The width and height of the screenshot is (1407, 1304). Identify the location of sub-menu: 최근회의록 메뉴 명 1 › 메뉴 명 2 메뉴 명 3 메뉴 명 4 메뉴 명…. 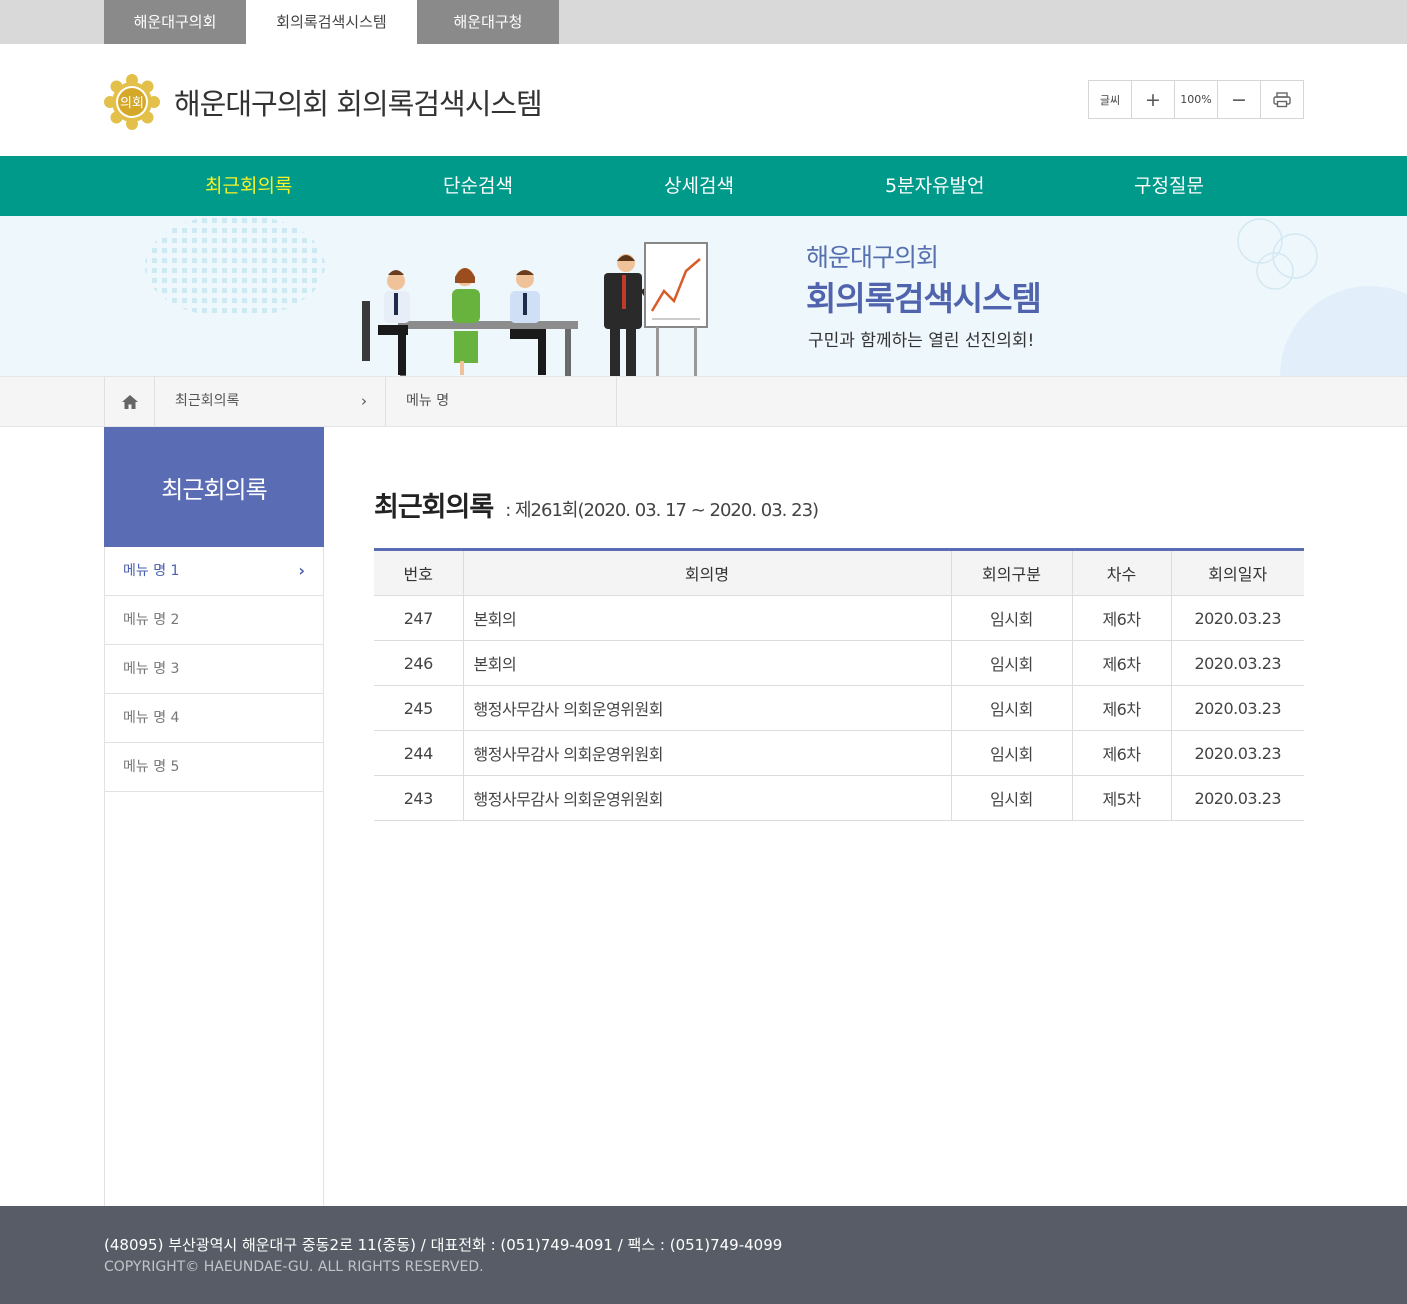
(214, 816).